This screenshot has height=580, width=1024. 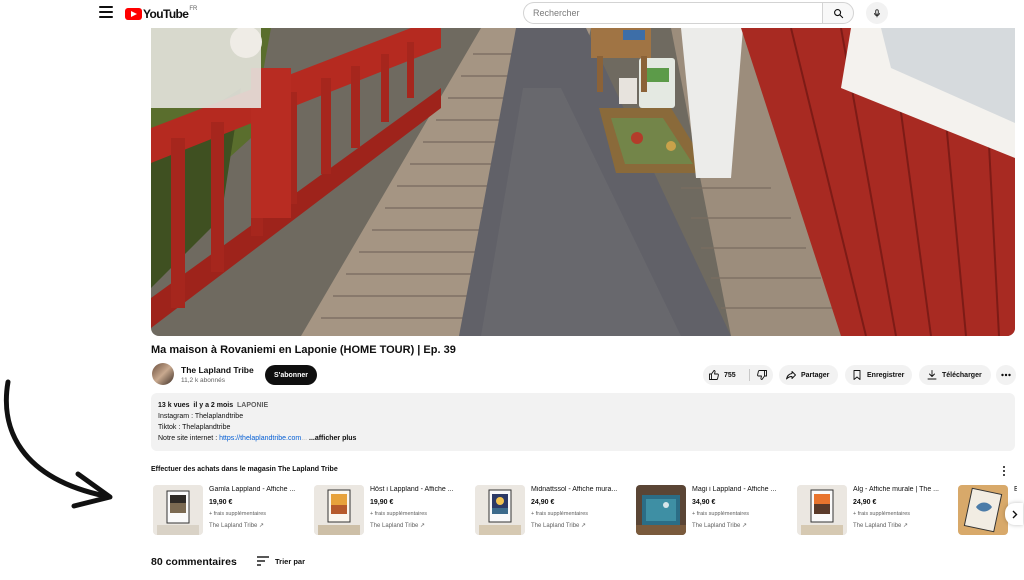 I want to click on save-label: Enregistrer, so click(x=886, y=375).